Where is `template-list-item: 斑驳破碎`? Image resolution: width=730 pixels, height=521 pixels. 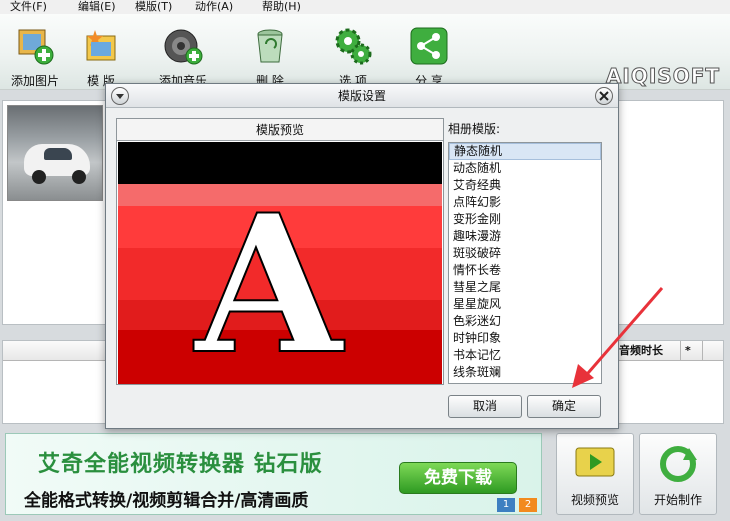 template-list-item: 斑驳破碎 is located at coordinates (525, 253).